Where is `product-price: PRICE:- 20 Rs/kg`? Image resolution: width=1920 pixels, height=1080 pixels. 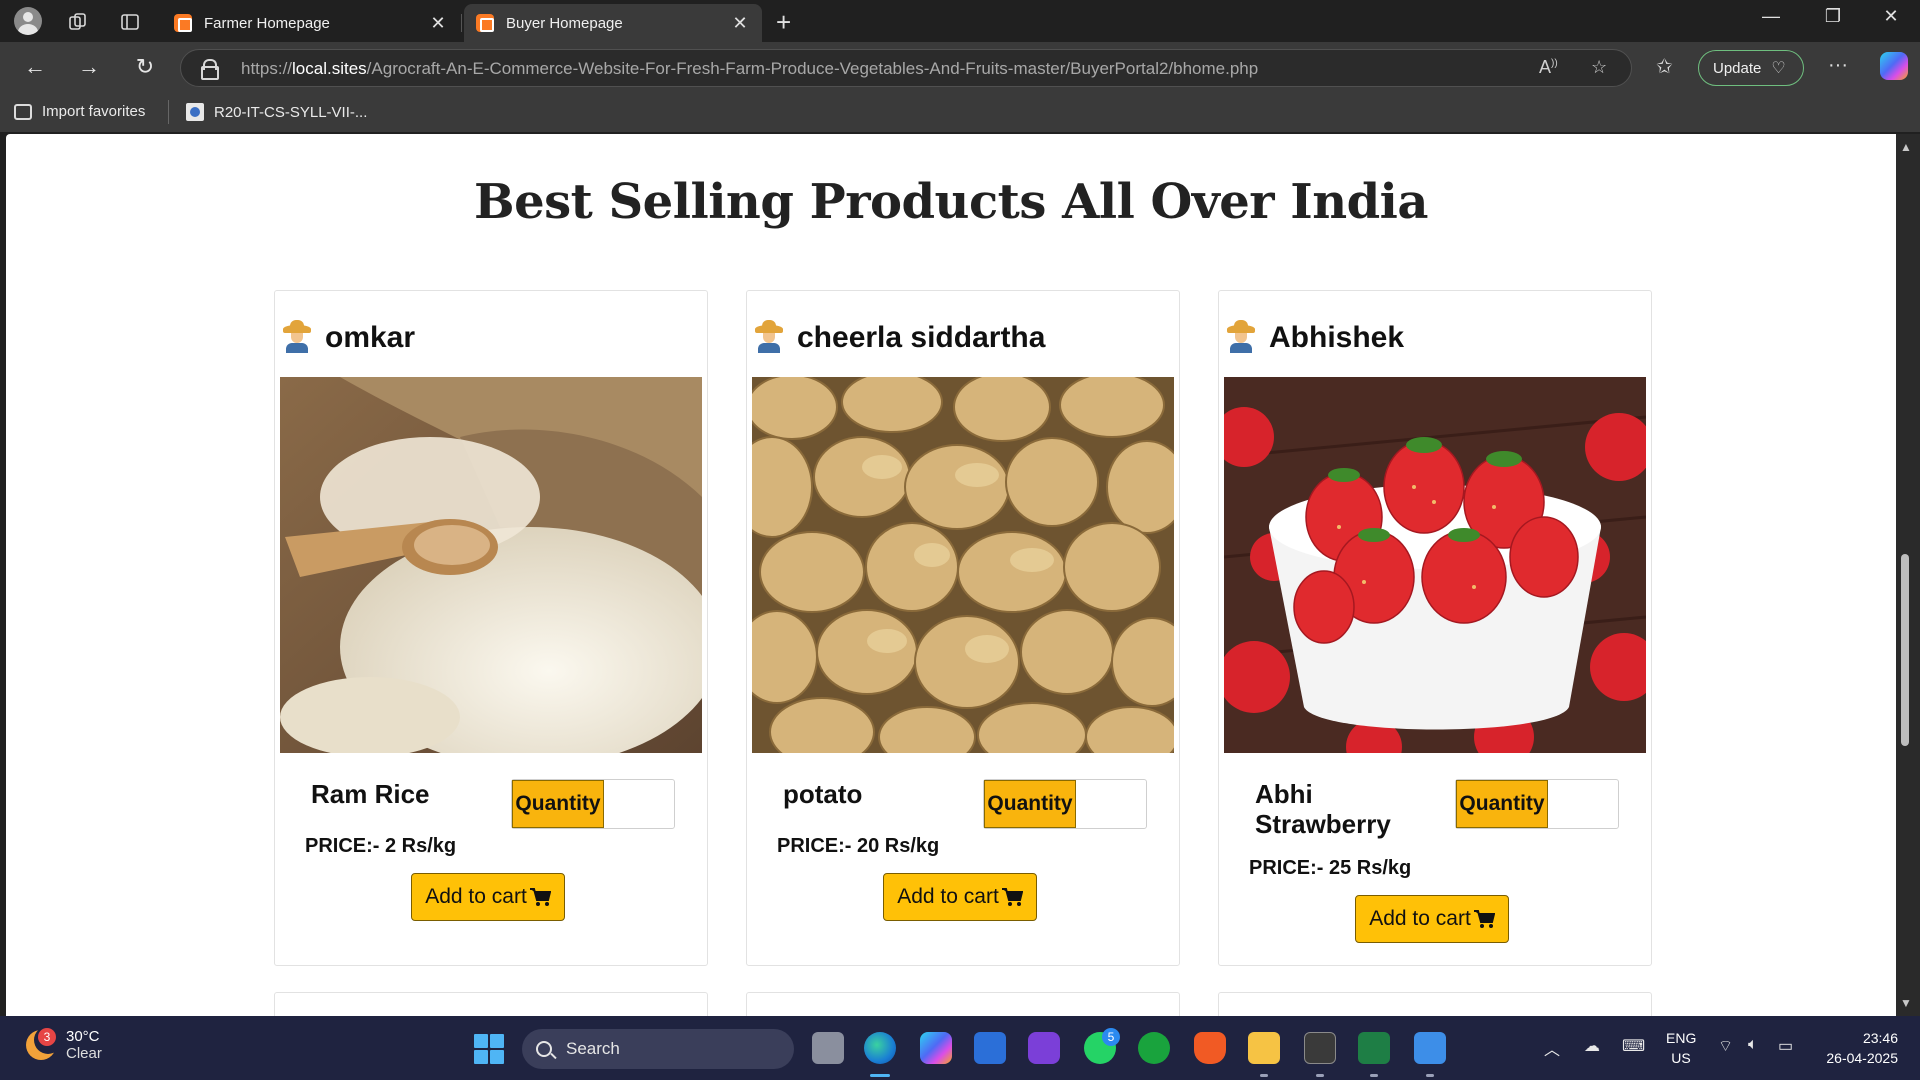
product-price: PRICE:- 20 Rs/kg is located at coordinates (858, 846).